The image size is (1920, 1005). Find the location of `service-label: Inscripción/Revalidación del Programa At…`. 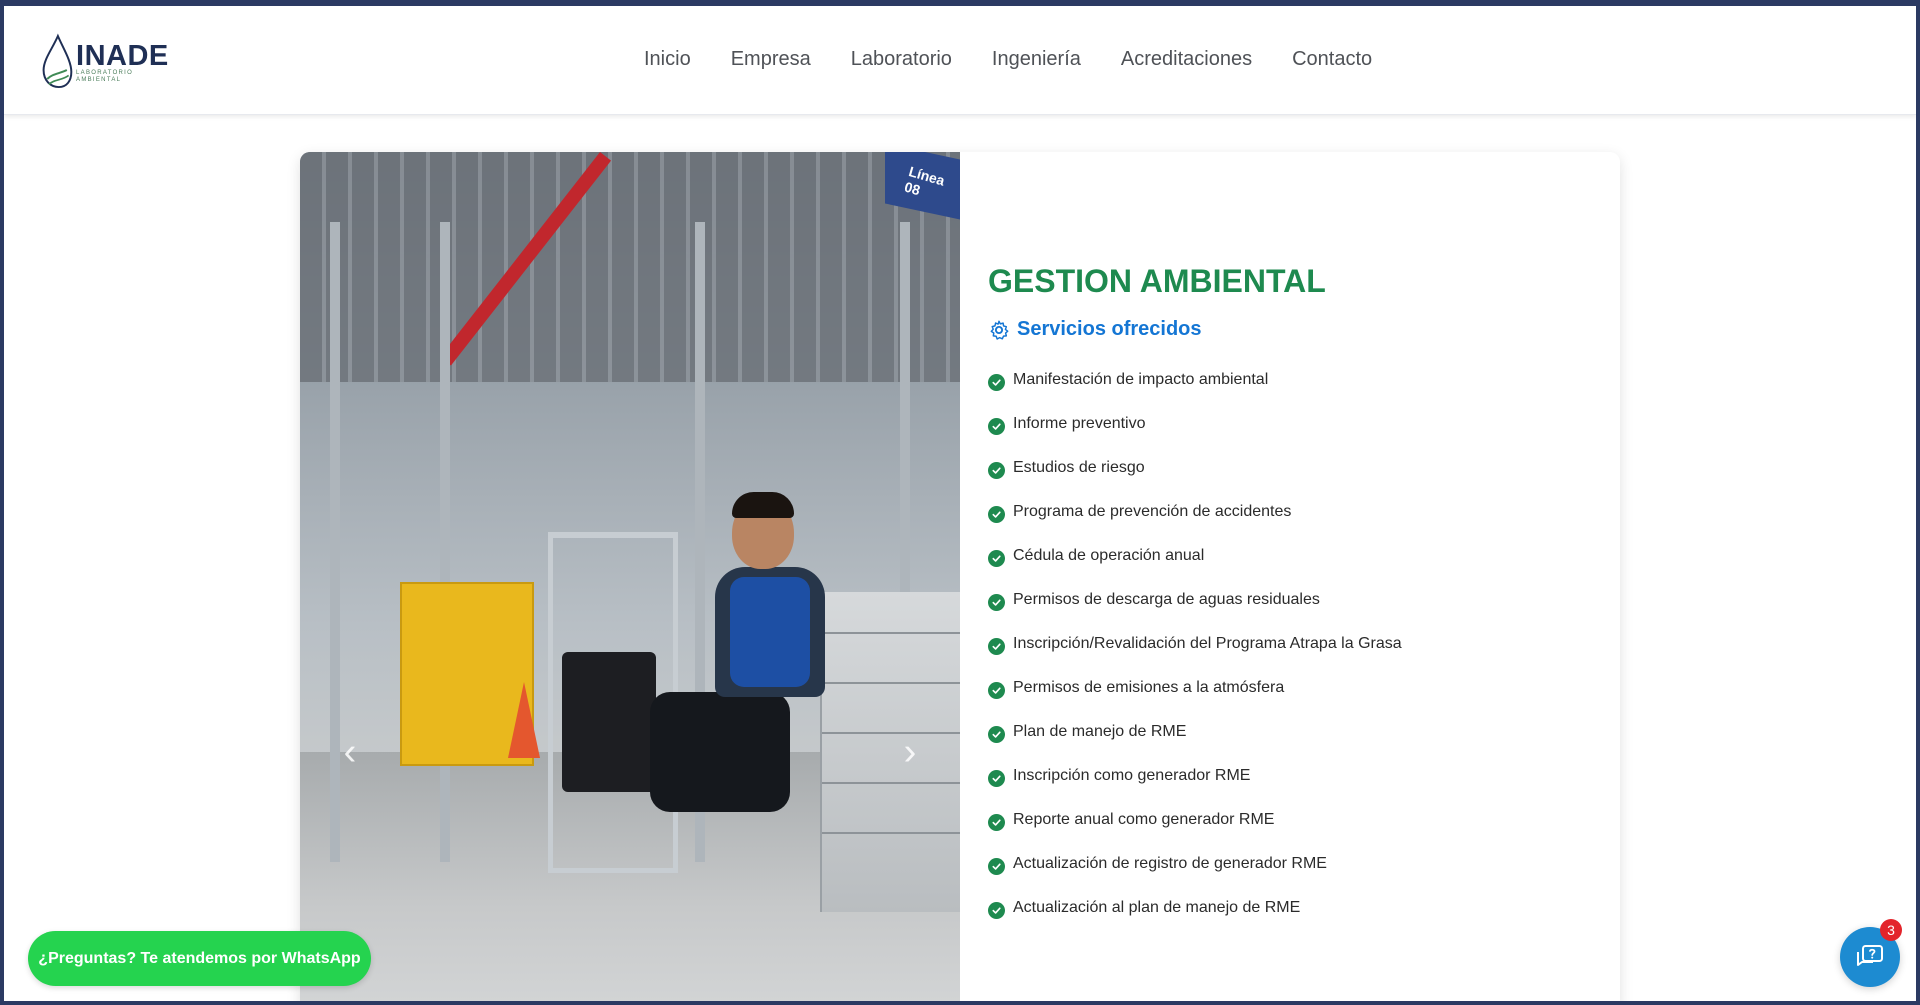

service-label: Inscripción/Revalidación del Programa At… is located at coordinates (1207, 643).